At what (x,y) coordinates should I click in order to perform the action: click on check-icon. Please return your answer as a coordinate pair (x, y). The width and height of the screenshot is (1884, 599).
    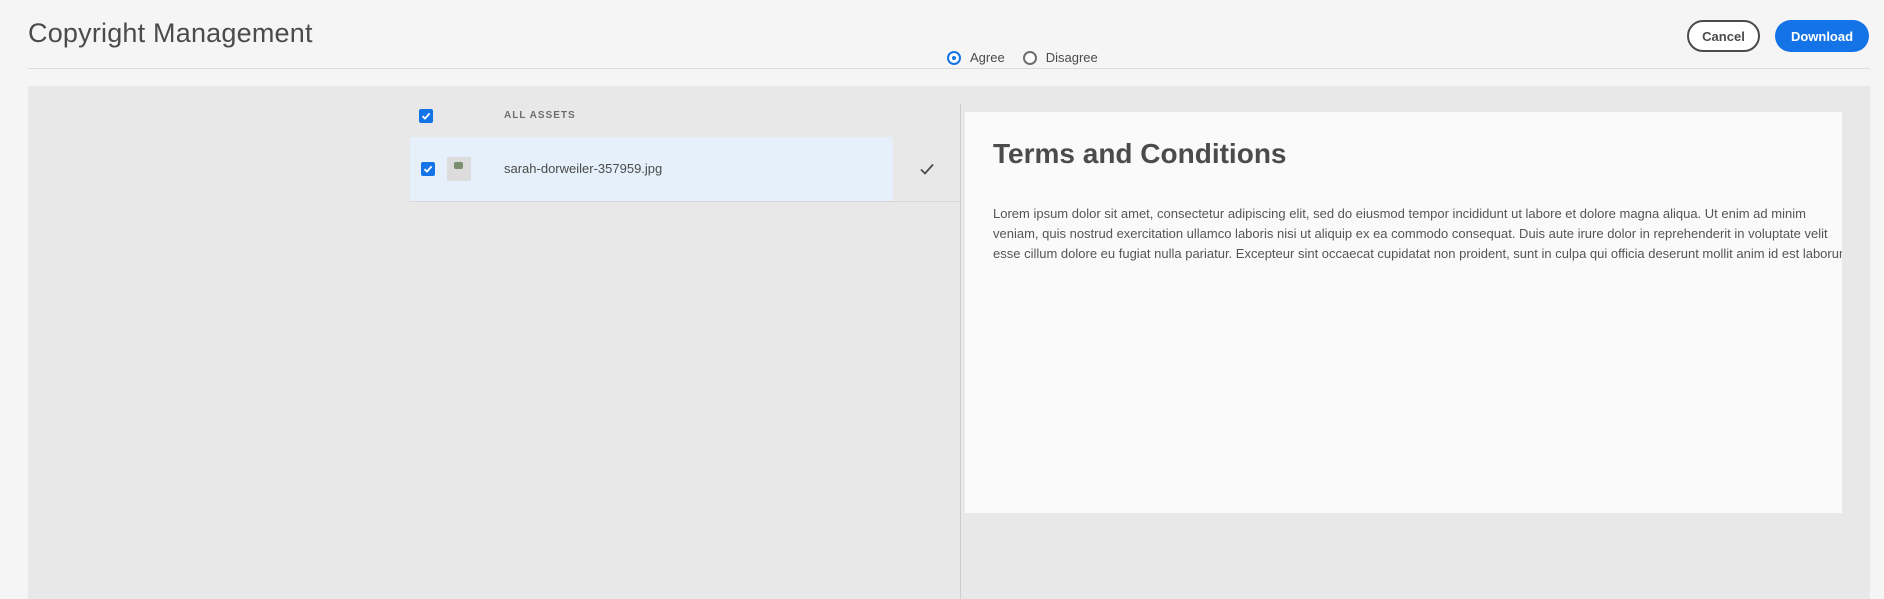
    Looking at the image, I should click on (926, 169).